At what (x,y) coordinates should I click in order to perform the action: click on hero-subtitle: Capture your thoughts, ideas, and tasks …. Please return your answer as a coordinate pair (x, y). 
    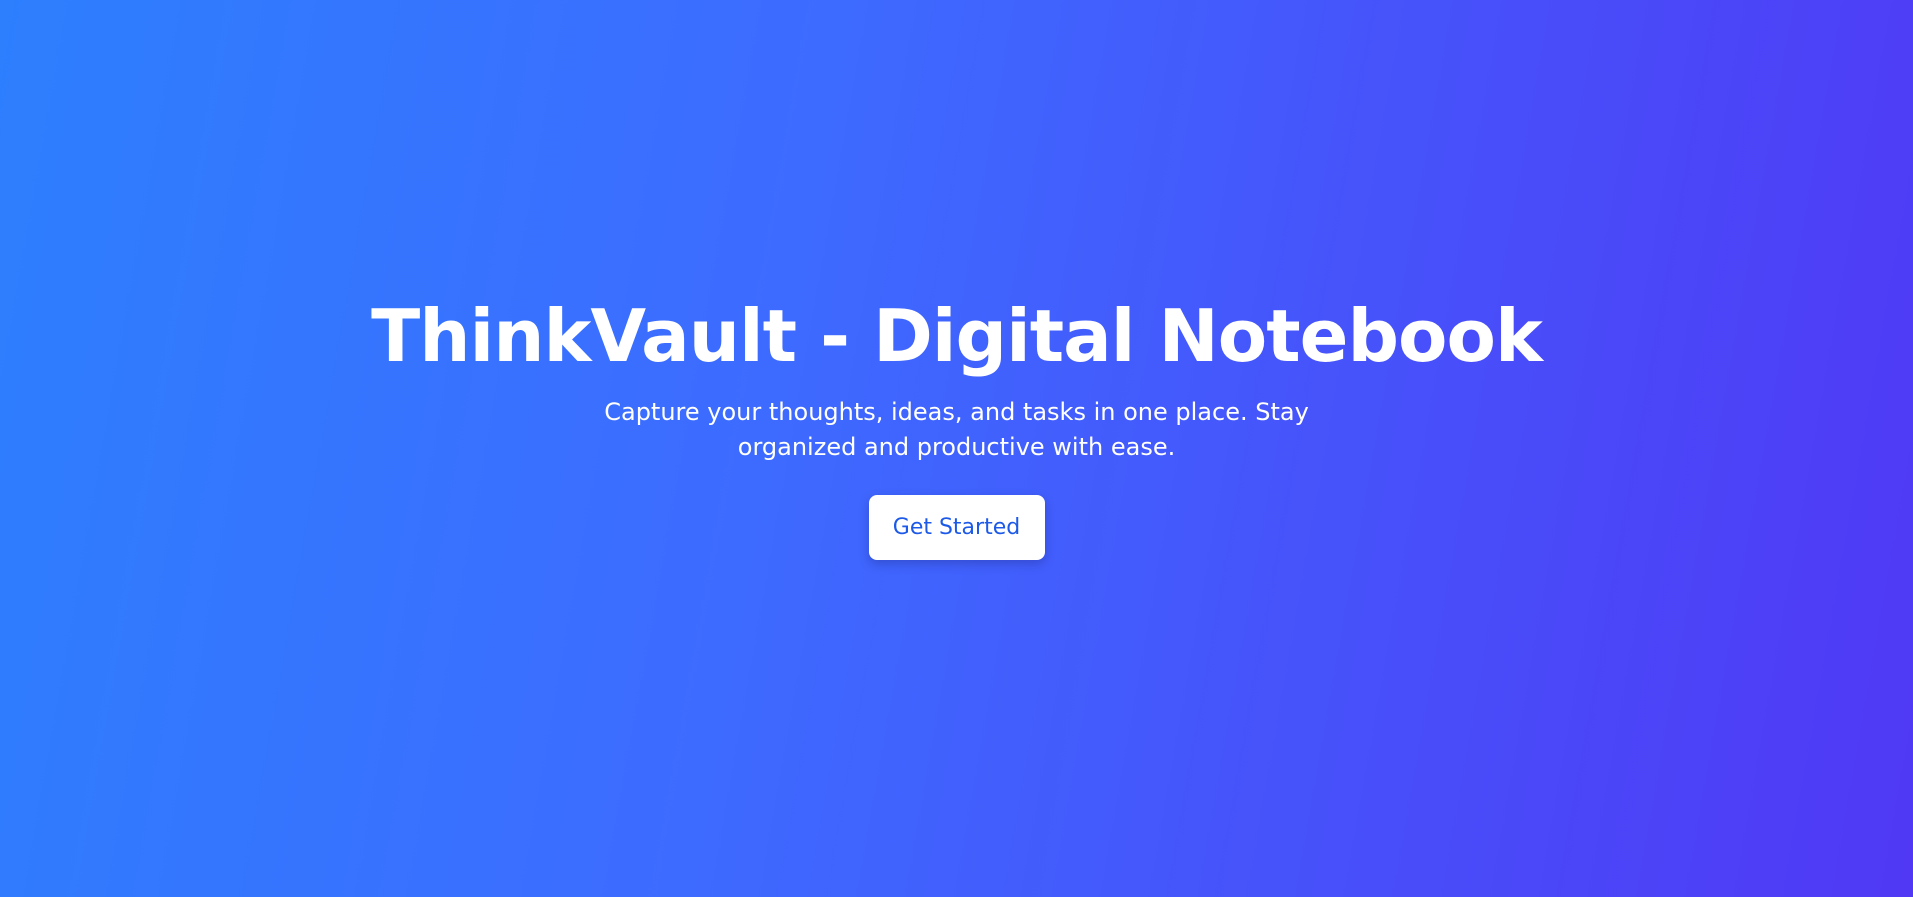
    Looking at the image, I should click on (956, 429).